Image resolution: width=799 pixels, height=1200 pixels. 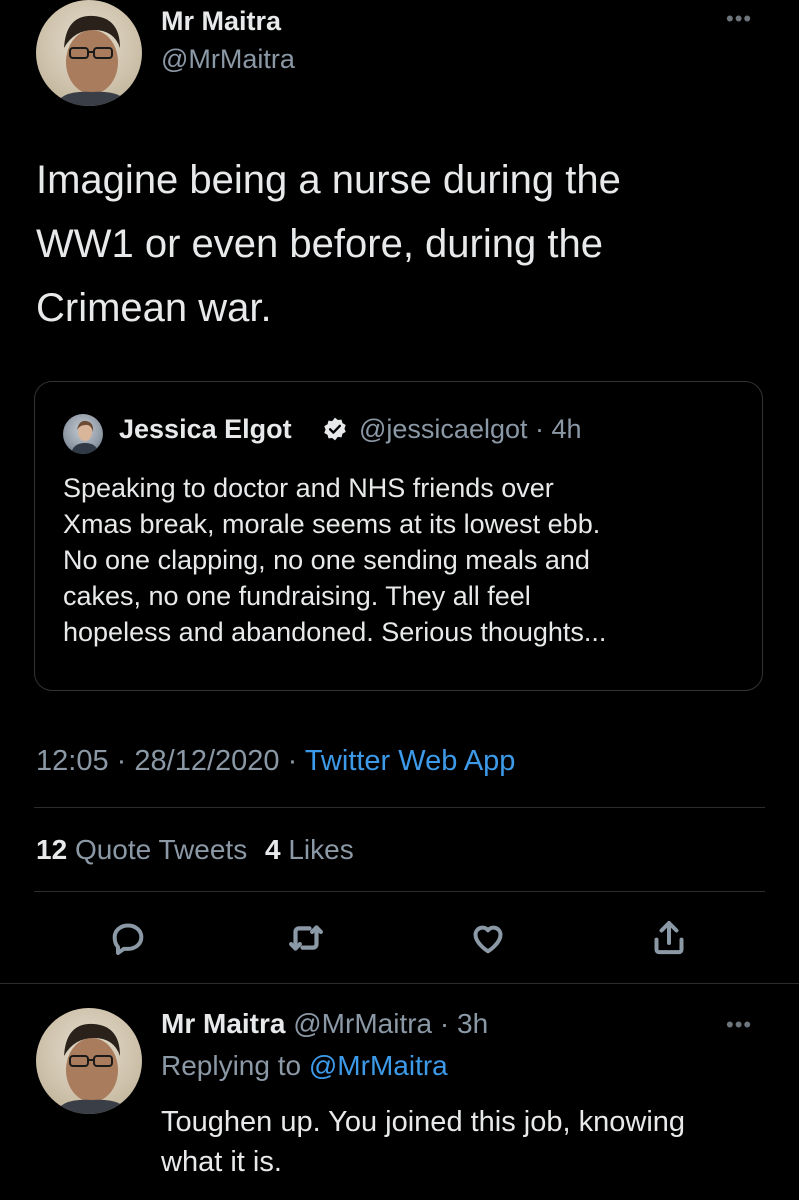 I want to click on tweet-stats: 12 Quote Tweets 4 Likes, so click(x=195, y=850).